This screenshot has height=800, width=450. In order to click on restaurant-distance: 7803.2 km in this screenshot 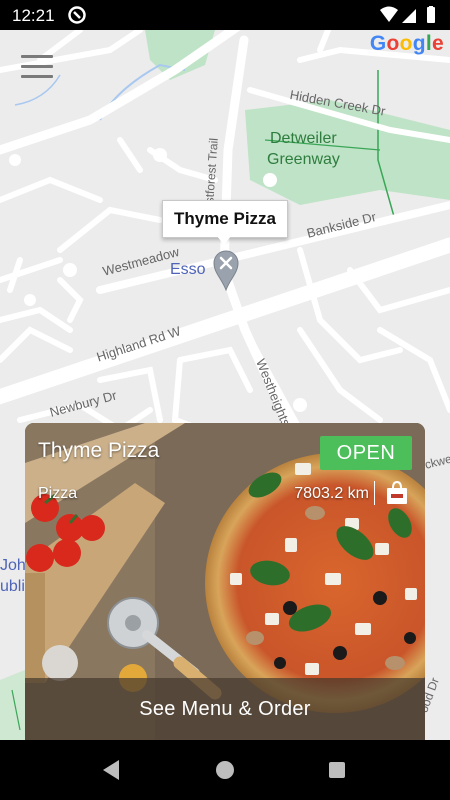, I will do `click(331, 493)`.